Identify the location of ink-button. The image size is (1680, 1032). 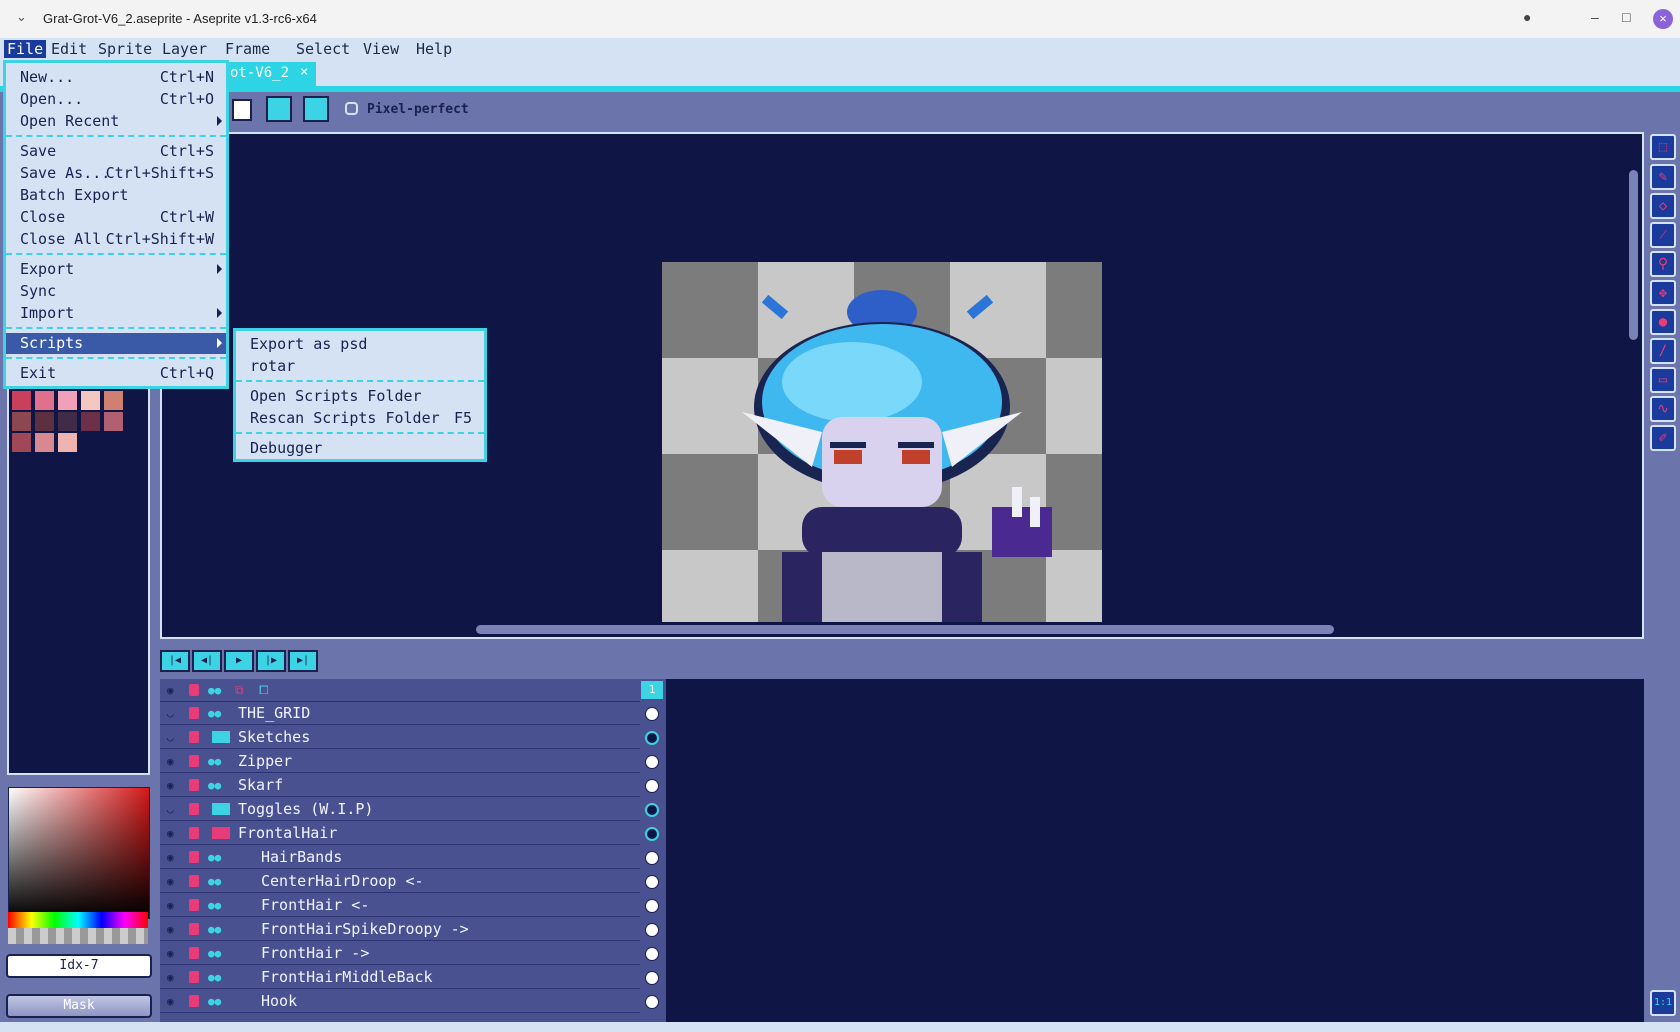
(279, 109).